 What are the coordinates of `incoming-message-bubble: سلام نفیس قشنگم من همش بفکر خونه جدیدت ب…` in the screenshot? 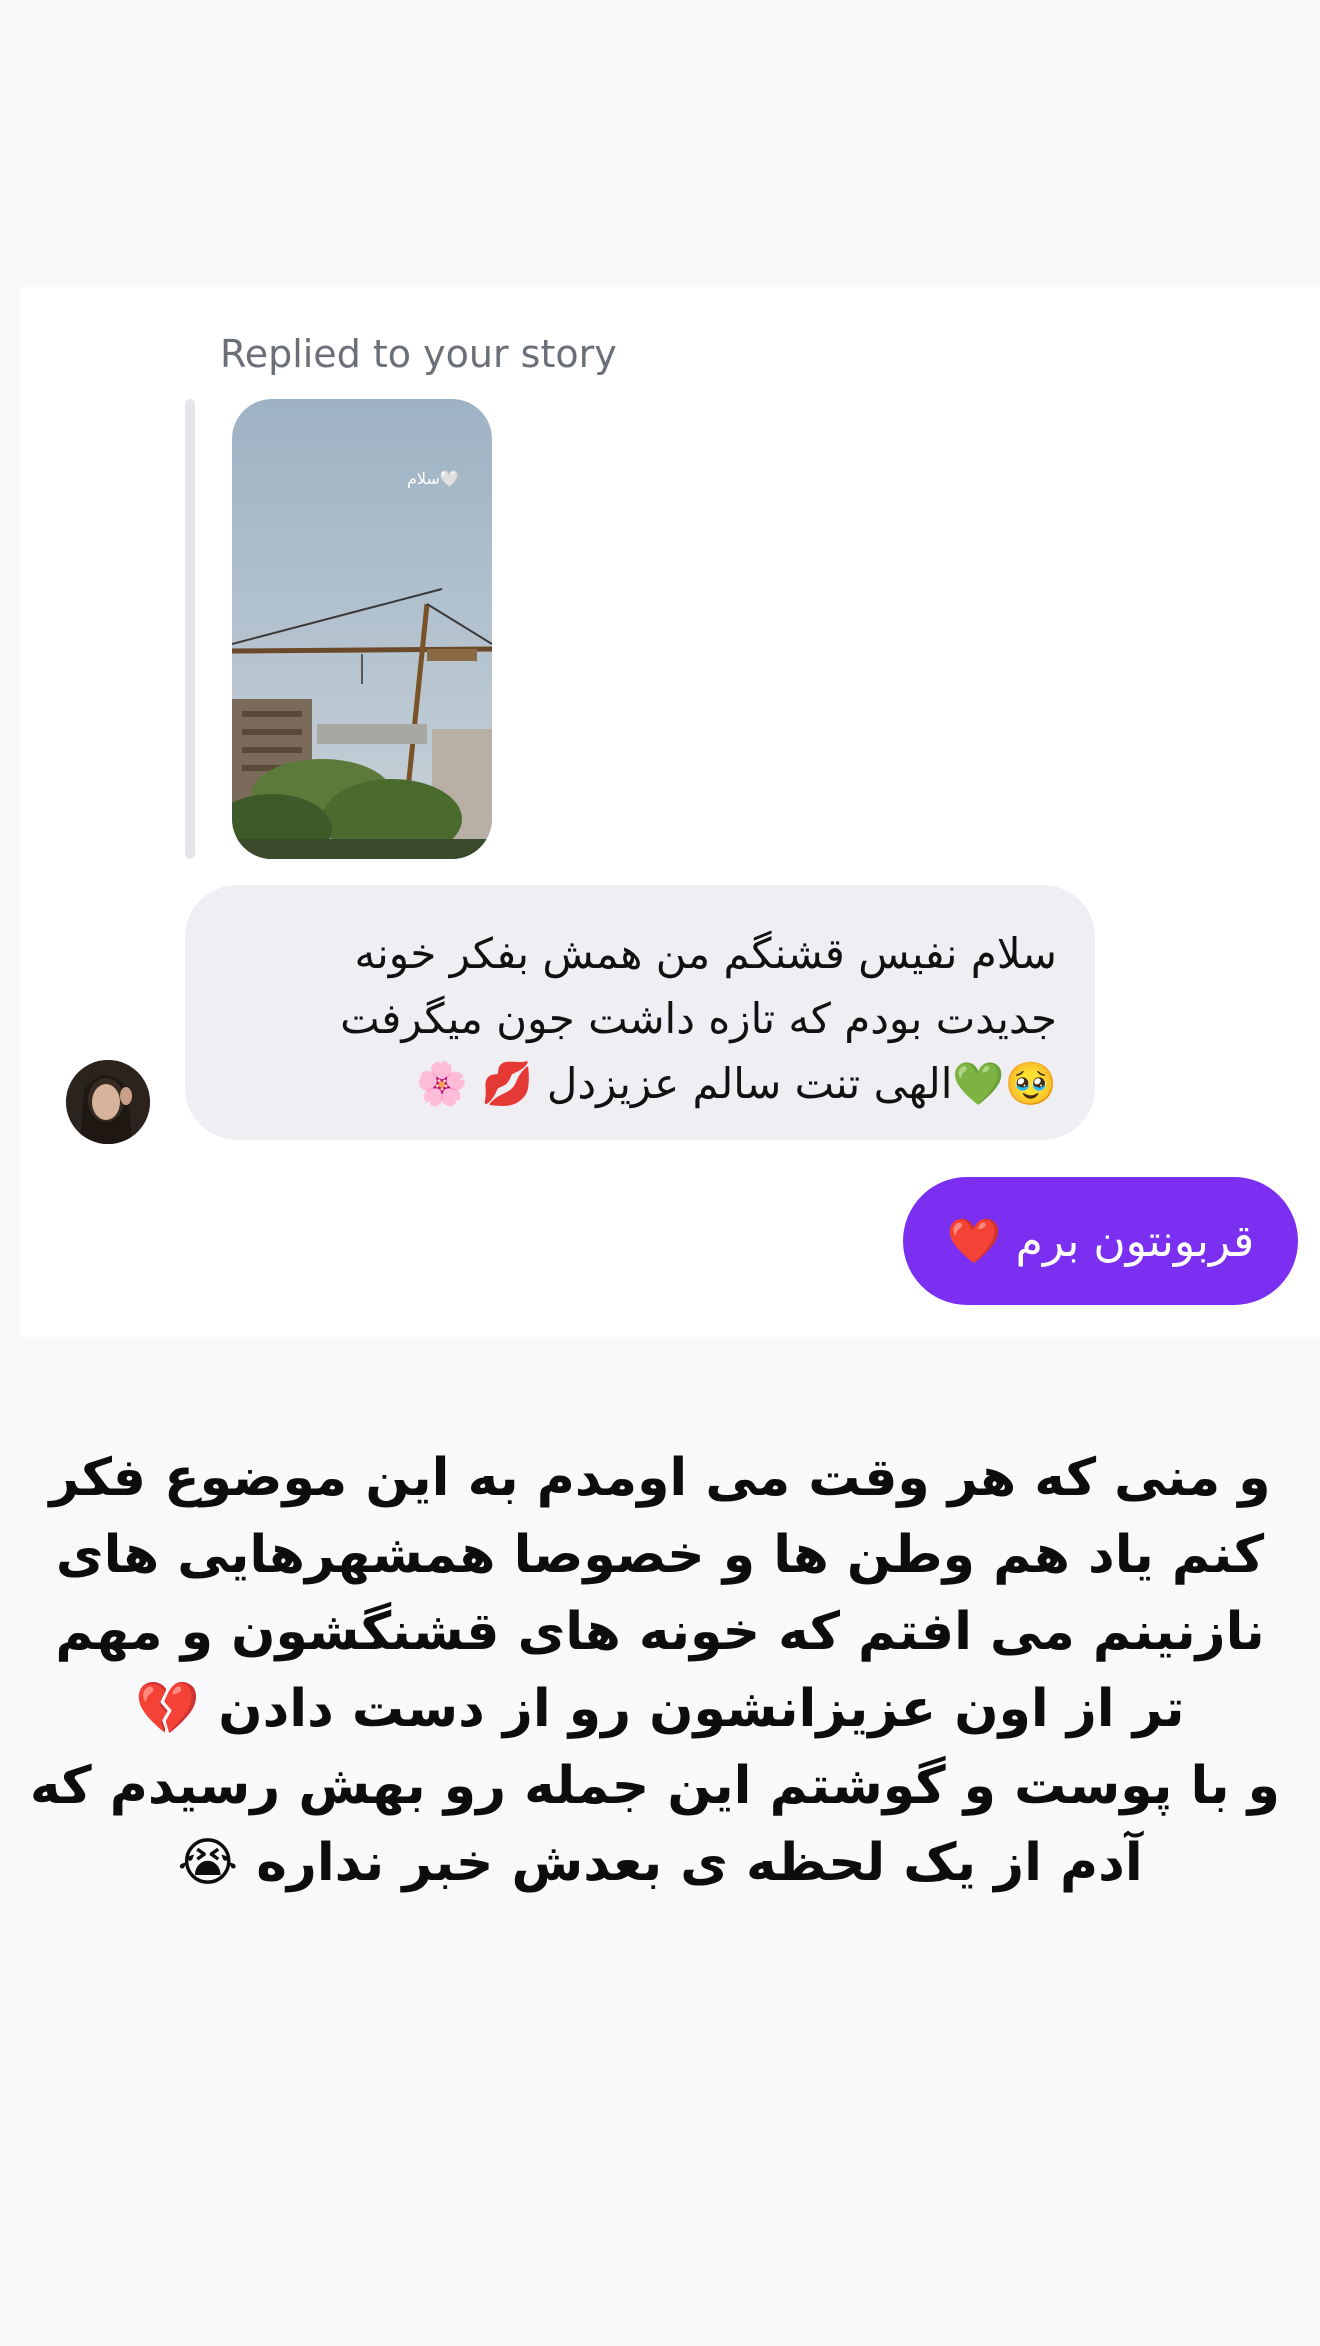 It's located at (640, 1012).